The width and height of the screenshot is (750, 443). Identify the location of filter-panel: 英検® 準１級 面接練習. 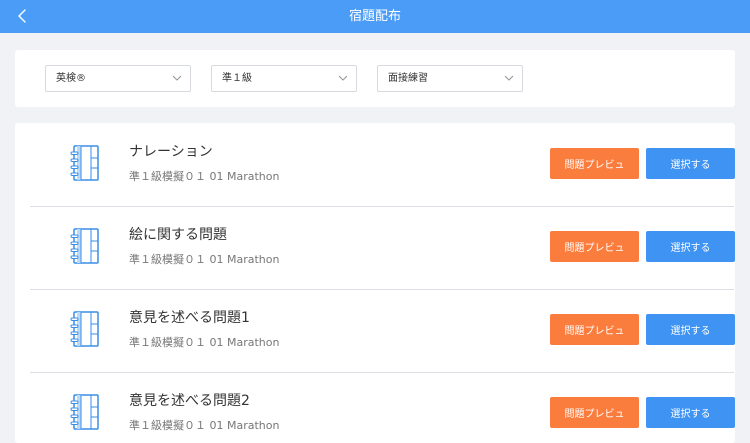
(375, 78).